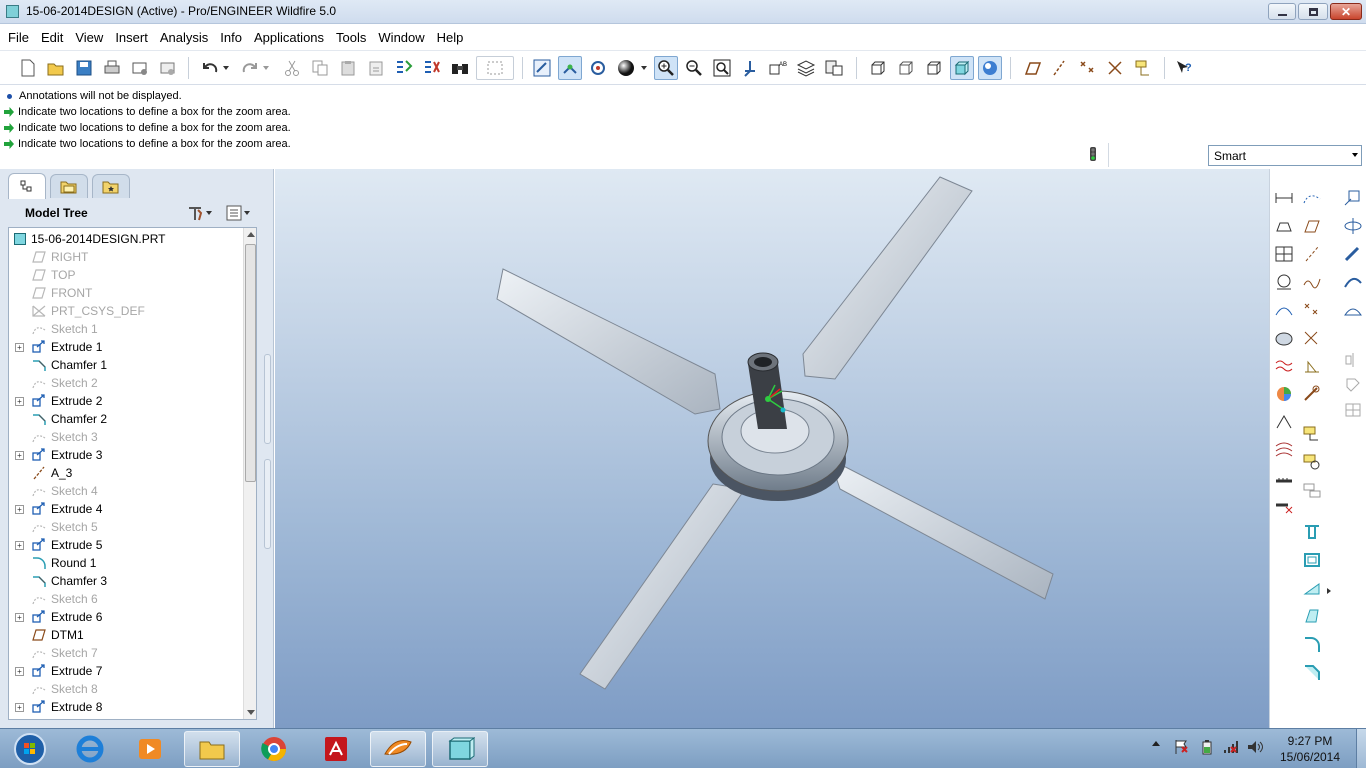 This screenshot has height=768, width=1366. I want to click on analysis-feature-tool, so click(1312, 366).